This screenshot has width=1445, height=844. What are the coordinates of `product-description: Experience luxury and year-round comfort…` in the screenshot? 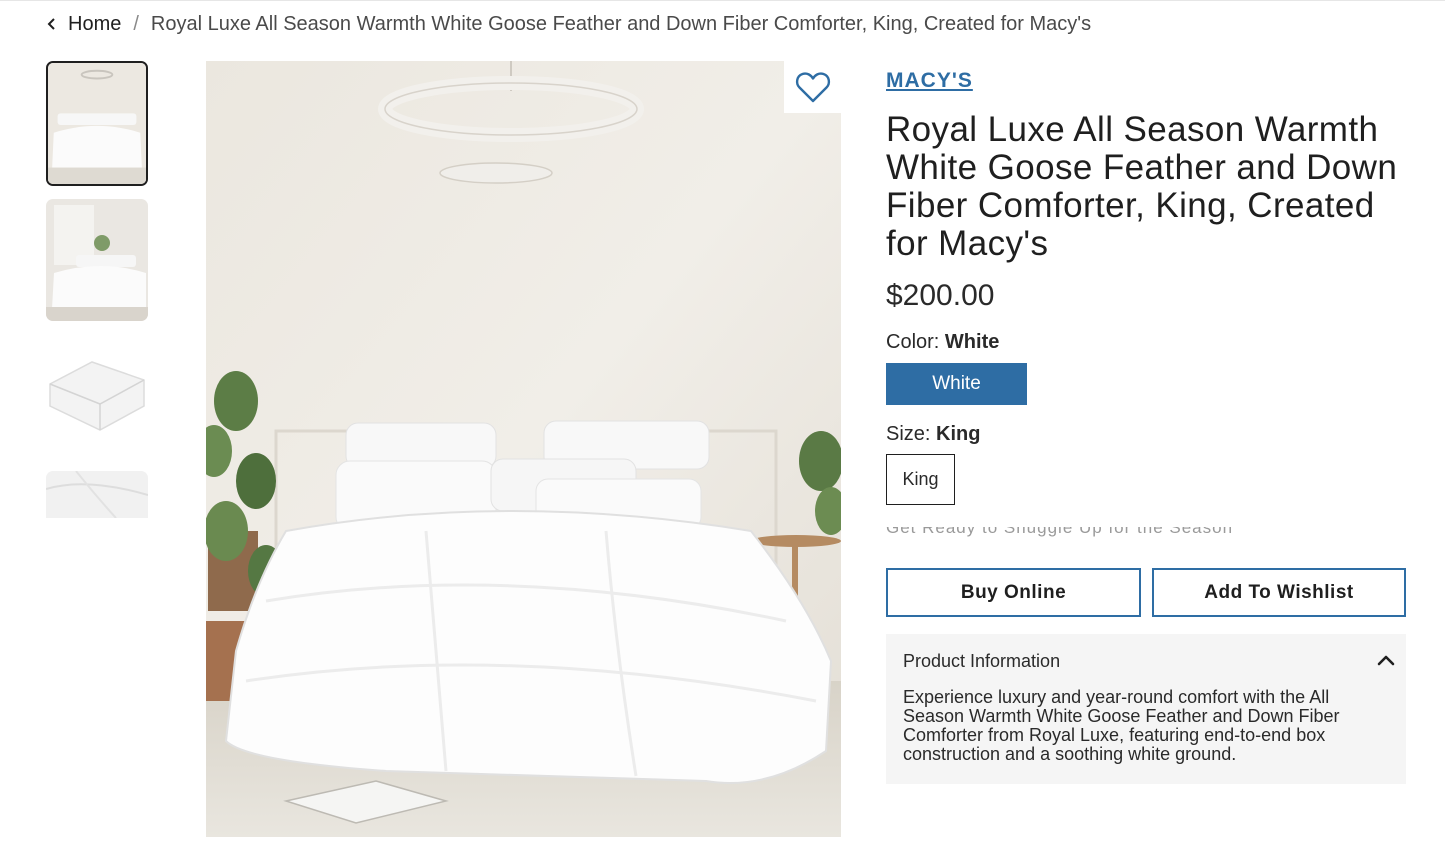 It's located at (1121, 725).